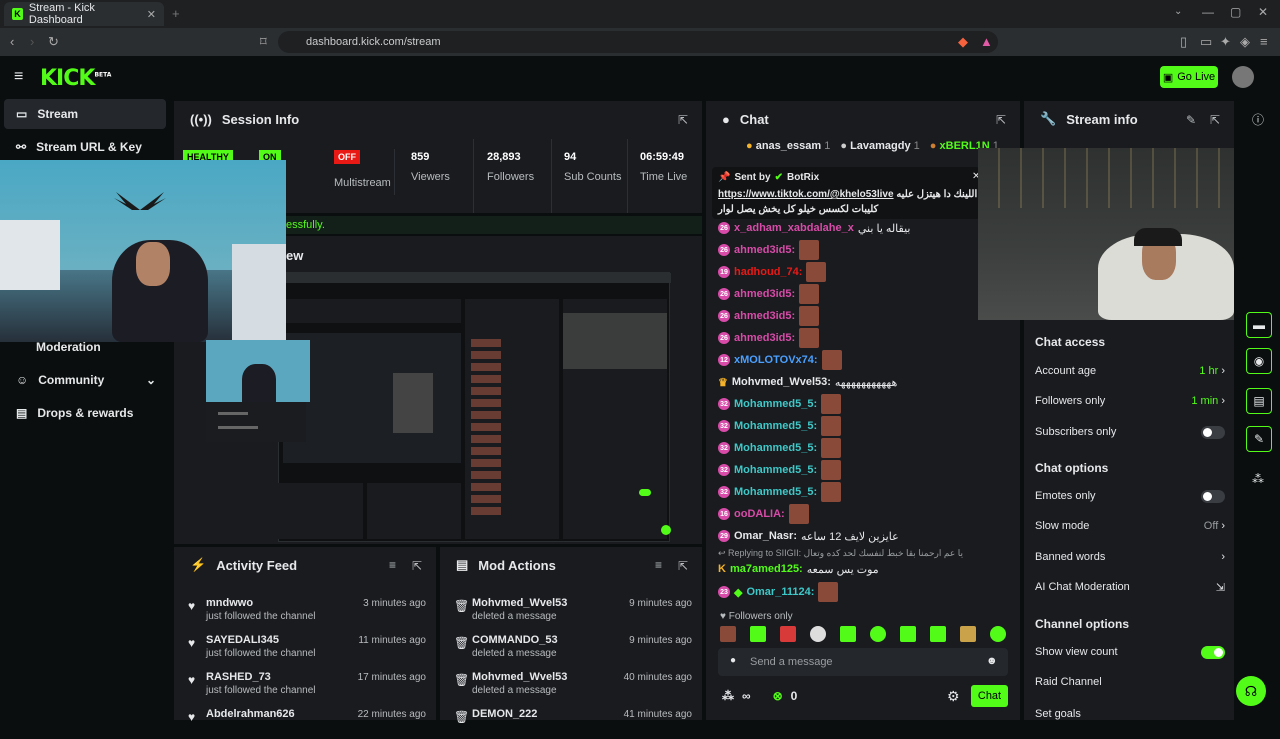 Image resolution: width=1280 pixels, height=739 pixels. Describe the element at coordinates (794, 228) in the screenshot. I see `chat-username: x_adham_xabdalahe_x` at that location.